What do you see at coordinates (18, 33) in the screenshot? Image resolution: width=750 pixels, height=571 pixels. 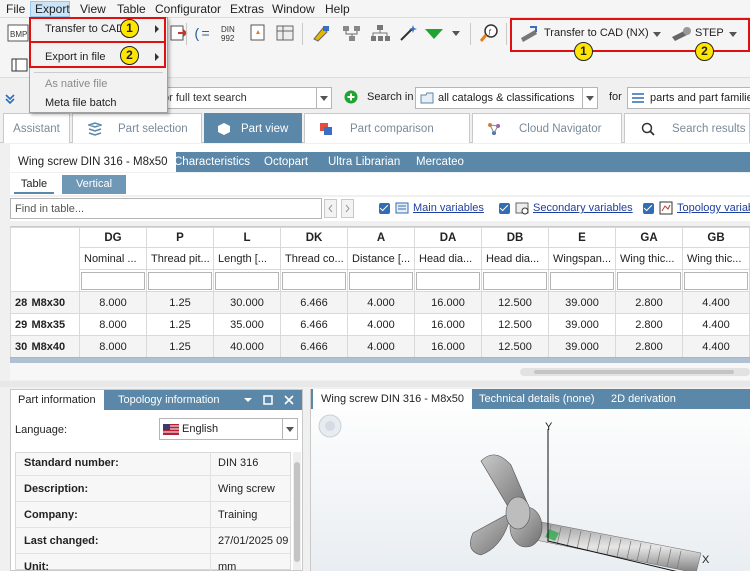 I see `bmp-icon: BMP` at bounding box center [18, 33].